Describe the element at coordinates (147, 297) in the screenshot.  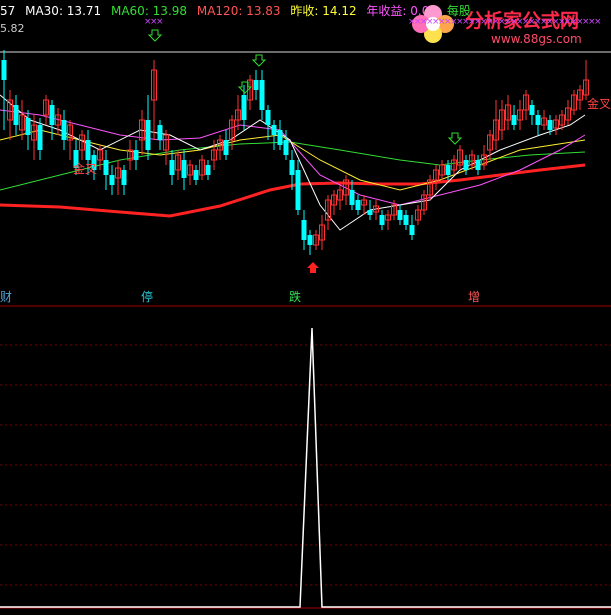
I see `event-tag-halt: 停` at that location.